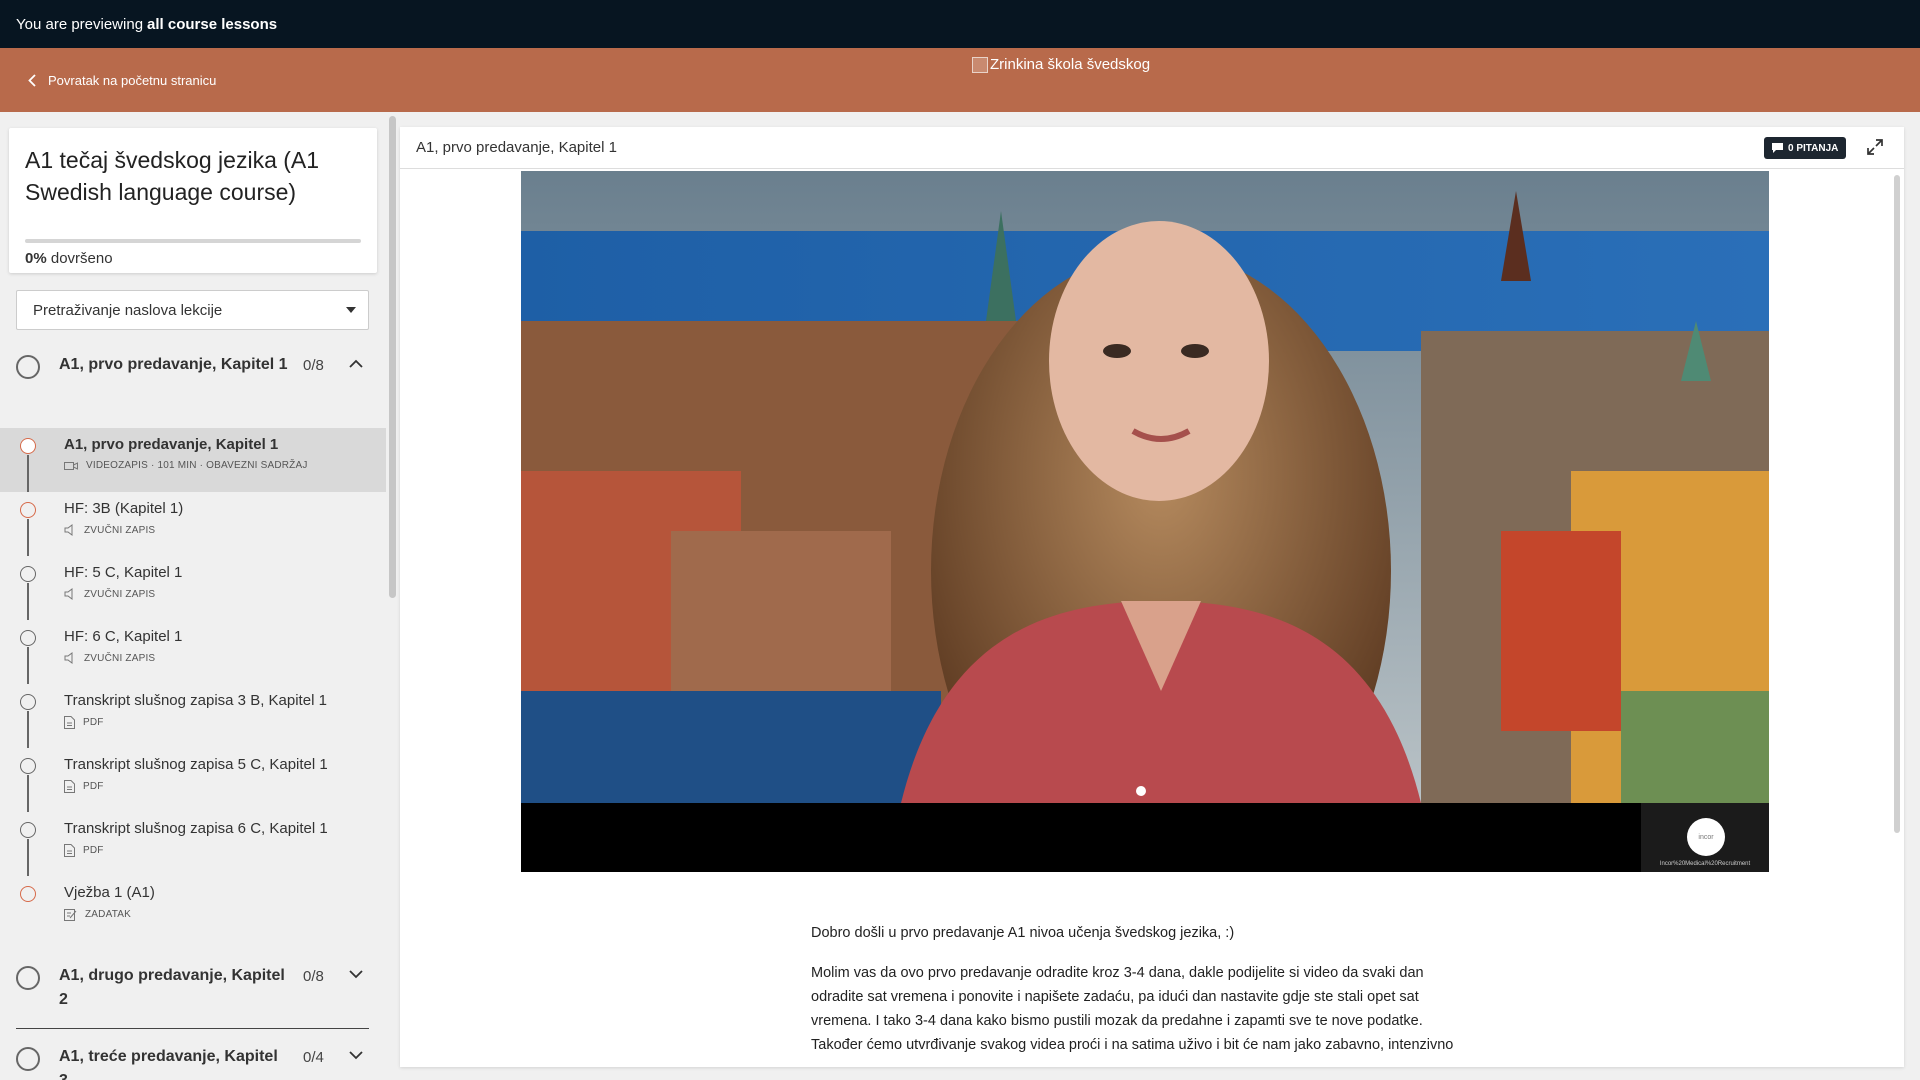  What do you see at coordinates (108, 914) in the screenshot?
I see `lesson-meta-text: ZADATAK` at bounding box center [108, 914].